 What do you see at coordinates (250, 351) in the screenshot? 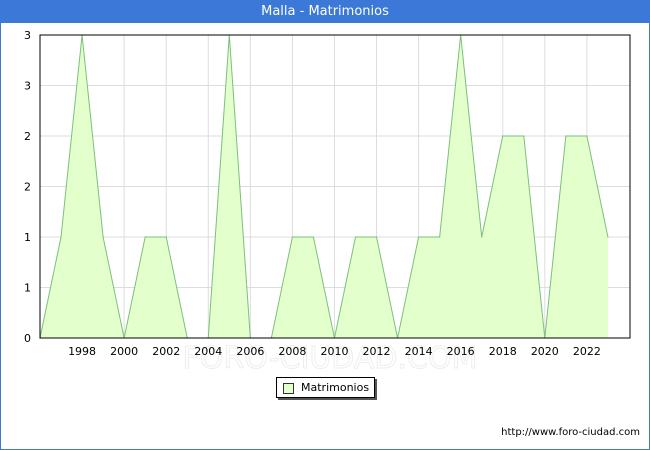
I see `x-tick-label: 2006` at bounding box center [250, 351].